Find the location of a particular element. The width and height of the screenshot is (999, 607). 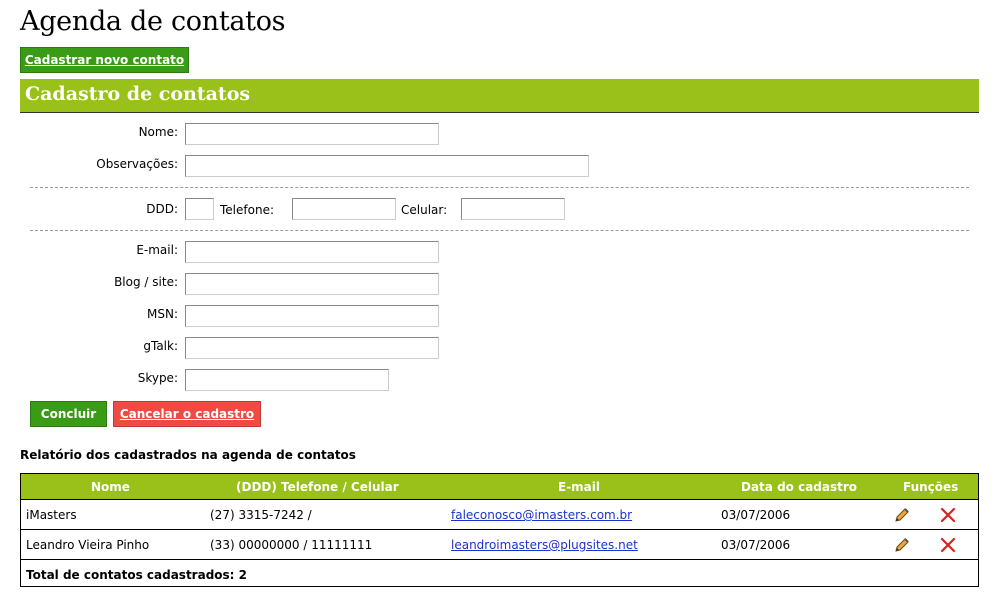

form-section-header: Cadastro de contatos is located at coordinates (499, 96).